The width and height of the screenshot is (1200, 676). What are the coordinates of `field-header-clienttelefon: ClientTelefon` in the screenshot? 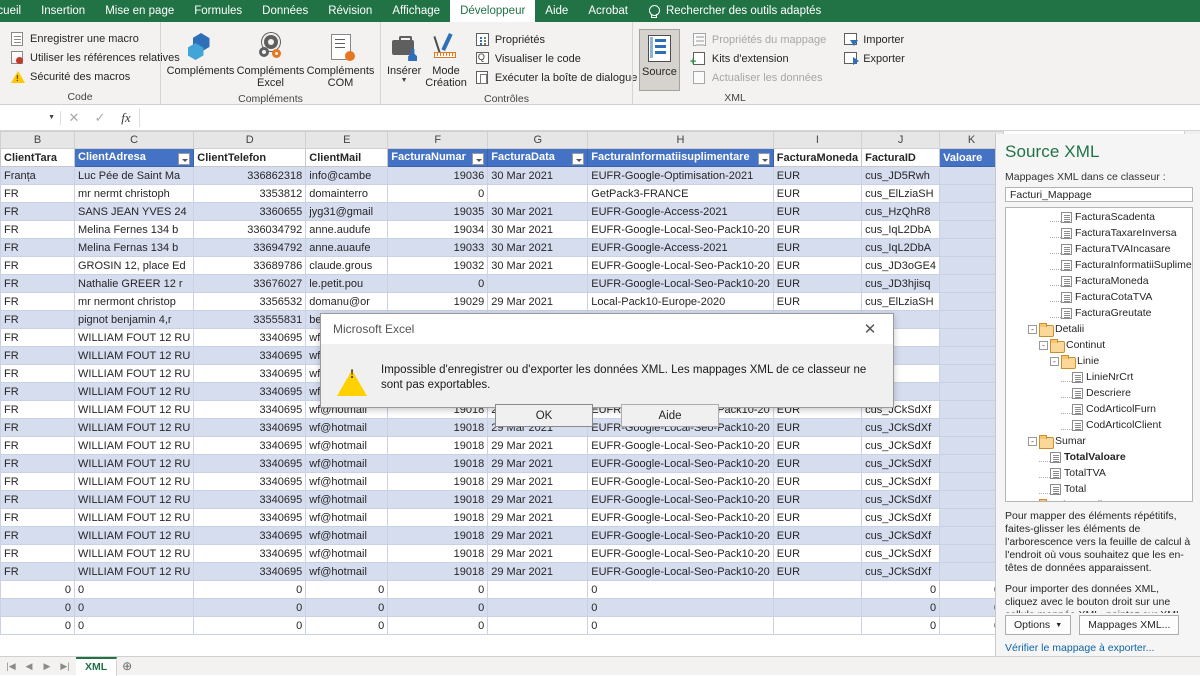 It's located at (250, 158).